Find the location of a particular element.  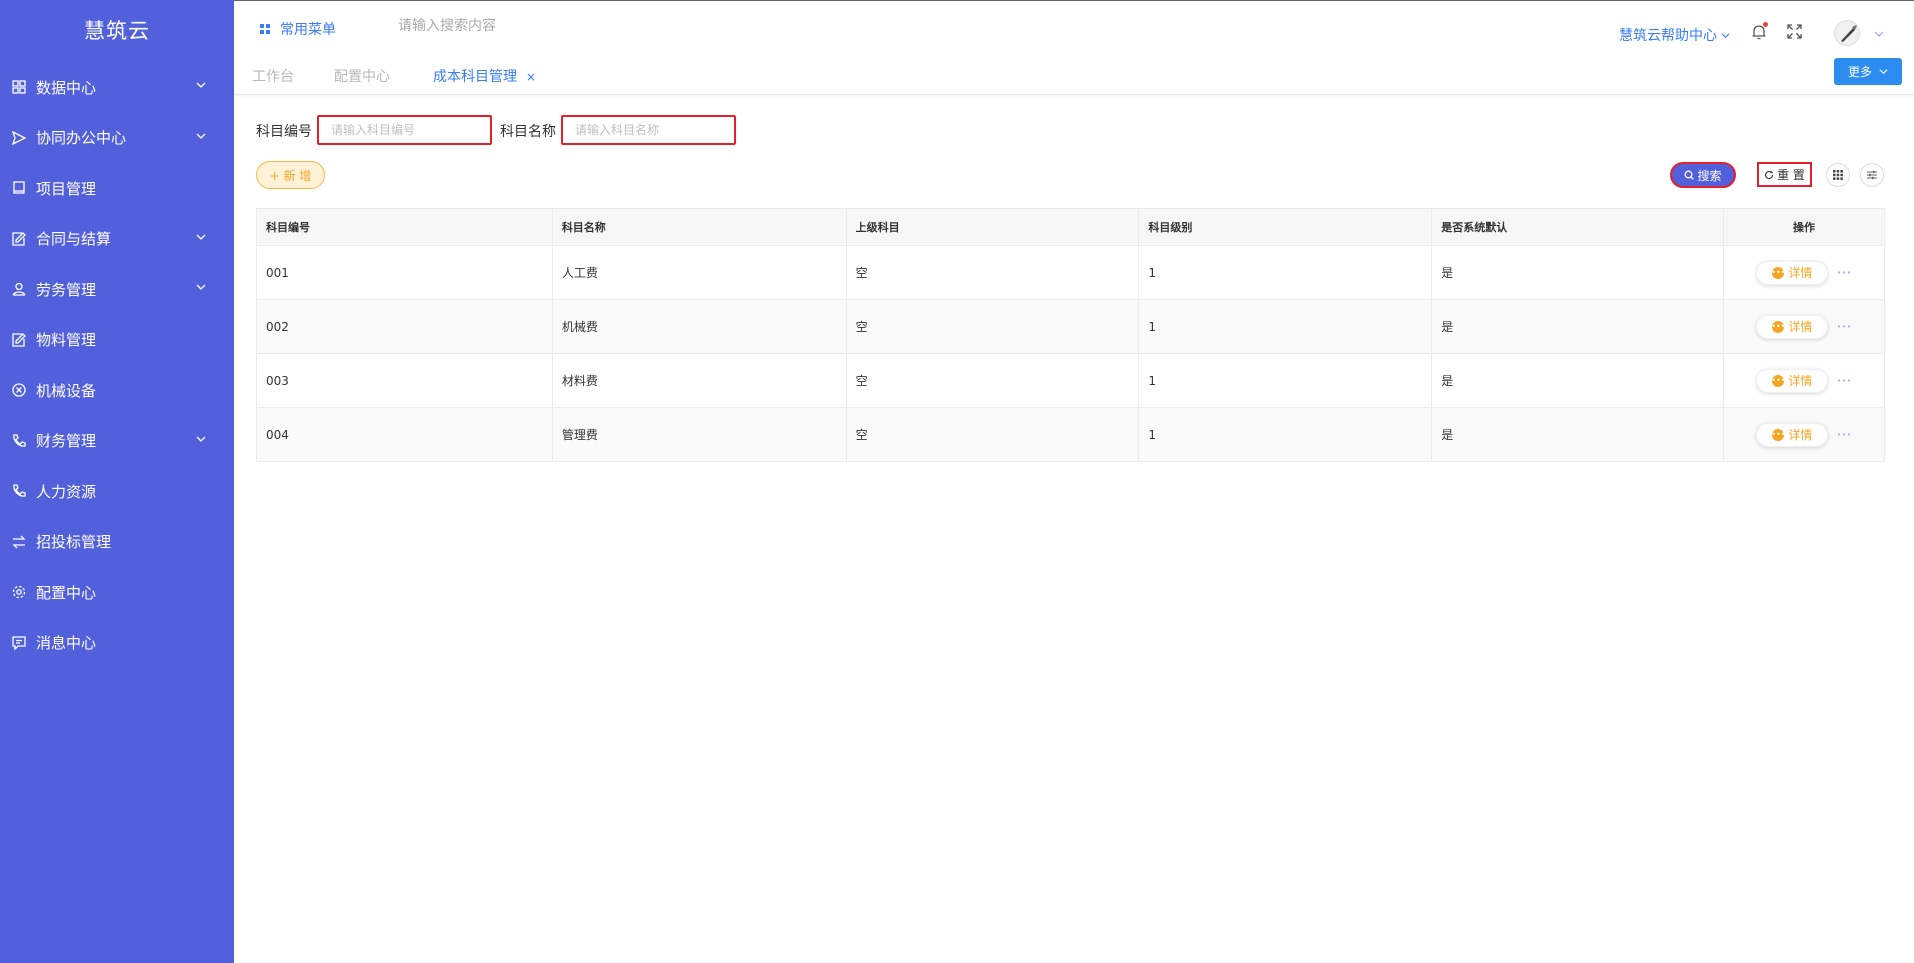

more-label: 更多 is located at coordinates (1859, 72).